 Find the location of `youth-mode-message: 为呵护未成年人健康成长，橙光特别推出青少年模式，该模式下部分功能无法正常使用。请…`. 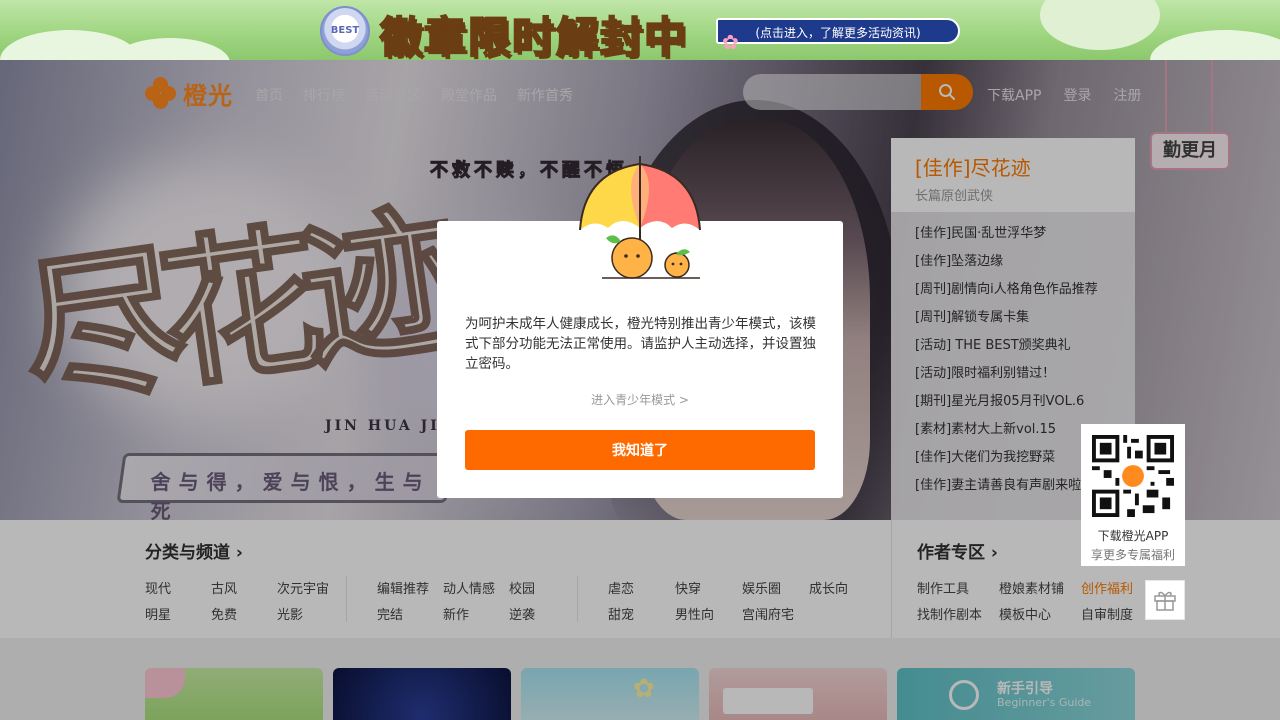

youth-mode-message: 为呵护未成年人健康成长，橙光特别推出青少年模式，该模式下部分功能无法正常使用。请… is located at coordinates (640, 344).